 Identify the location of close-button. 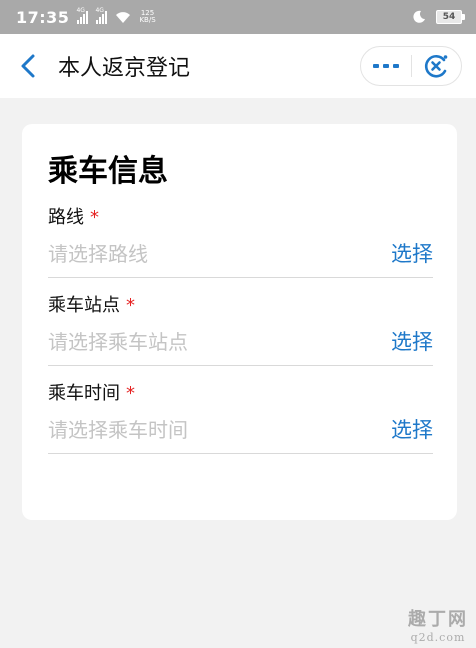
(436, 66).